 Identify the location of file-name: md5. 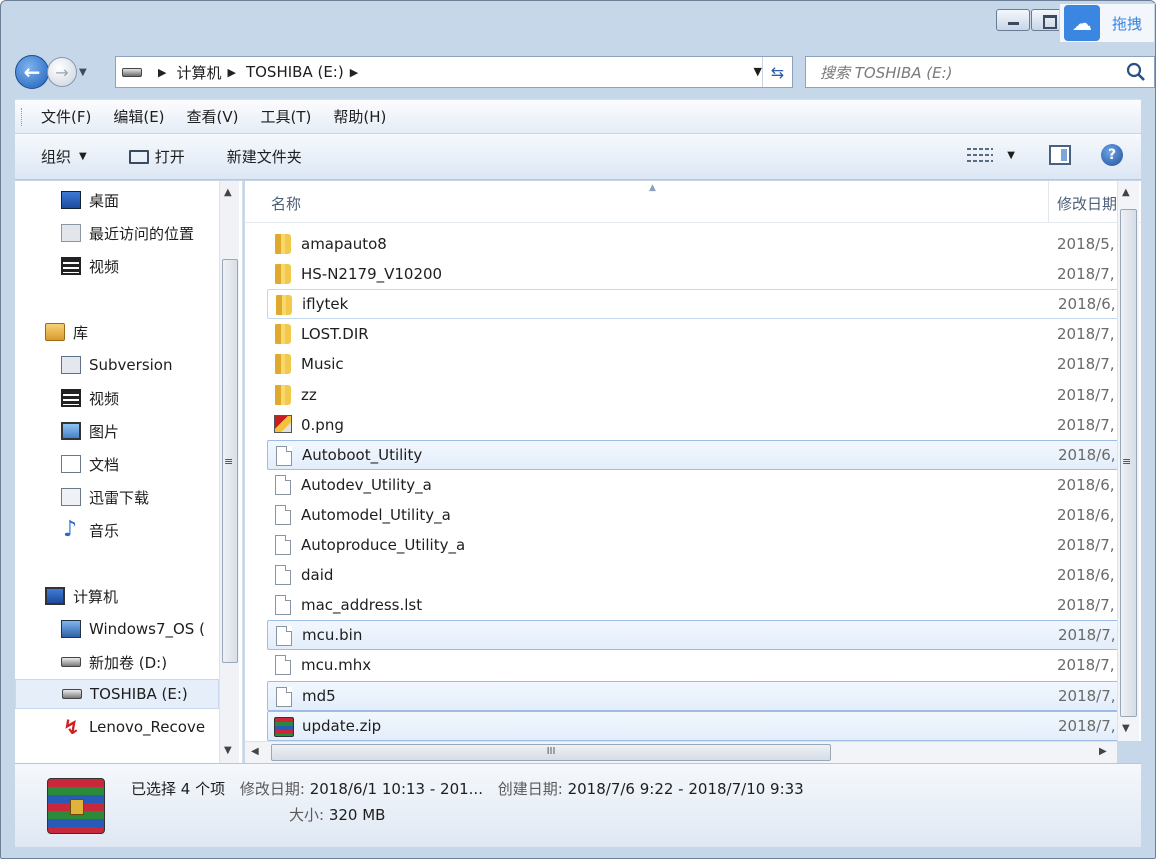
(319, 695).